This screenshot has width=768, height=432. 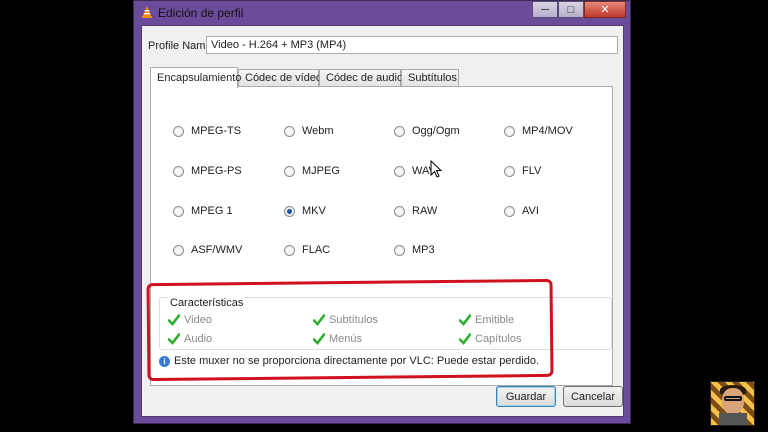 What do you see at coordinates (436, 169) in the screenshot?
I see `mouse-cursor-icon` at bounding box center [436, 169].